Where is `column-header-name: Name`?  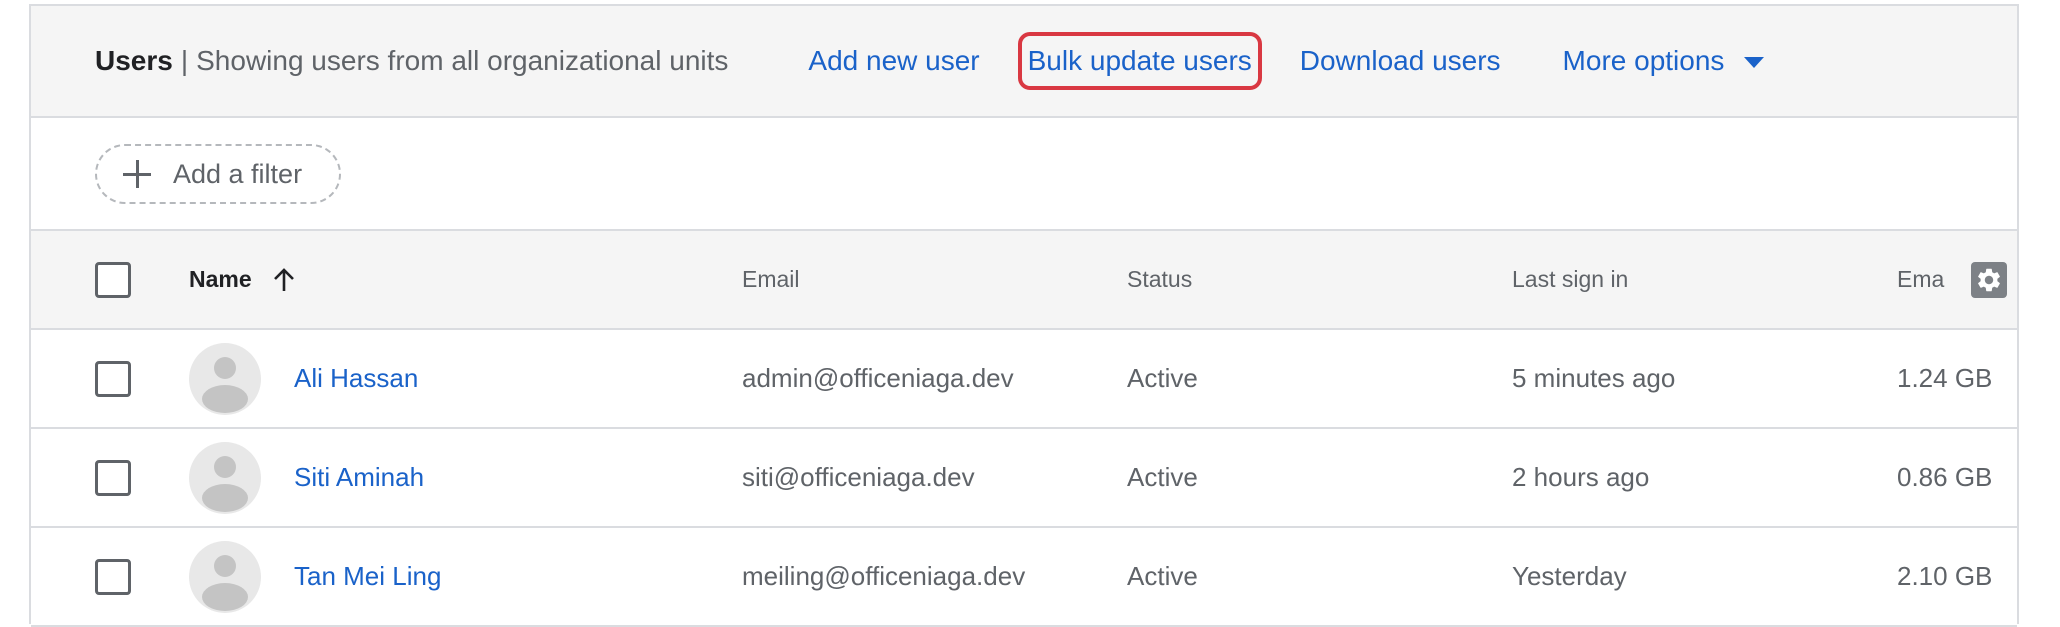 column-header-name: Name is located at coordinates (242, 279).